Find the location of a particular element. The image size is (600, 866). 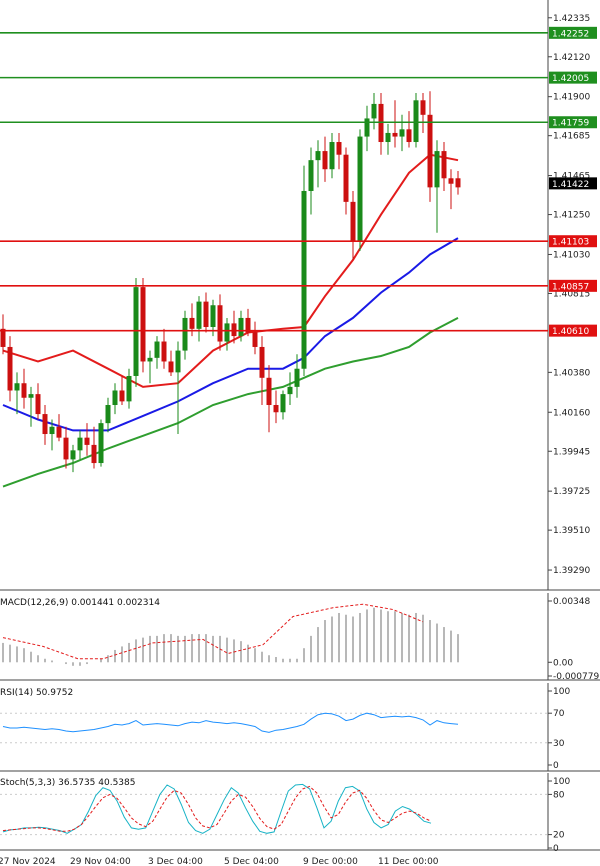

price-tick-label: 1.41250 is located at coordinates (571, 216).